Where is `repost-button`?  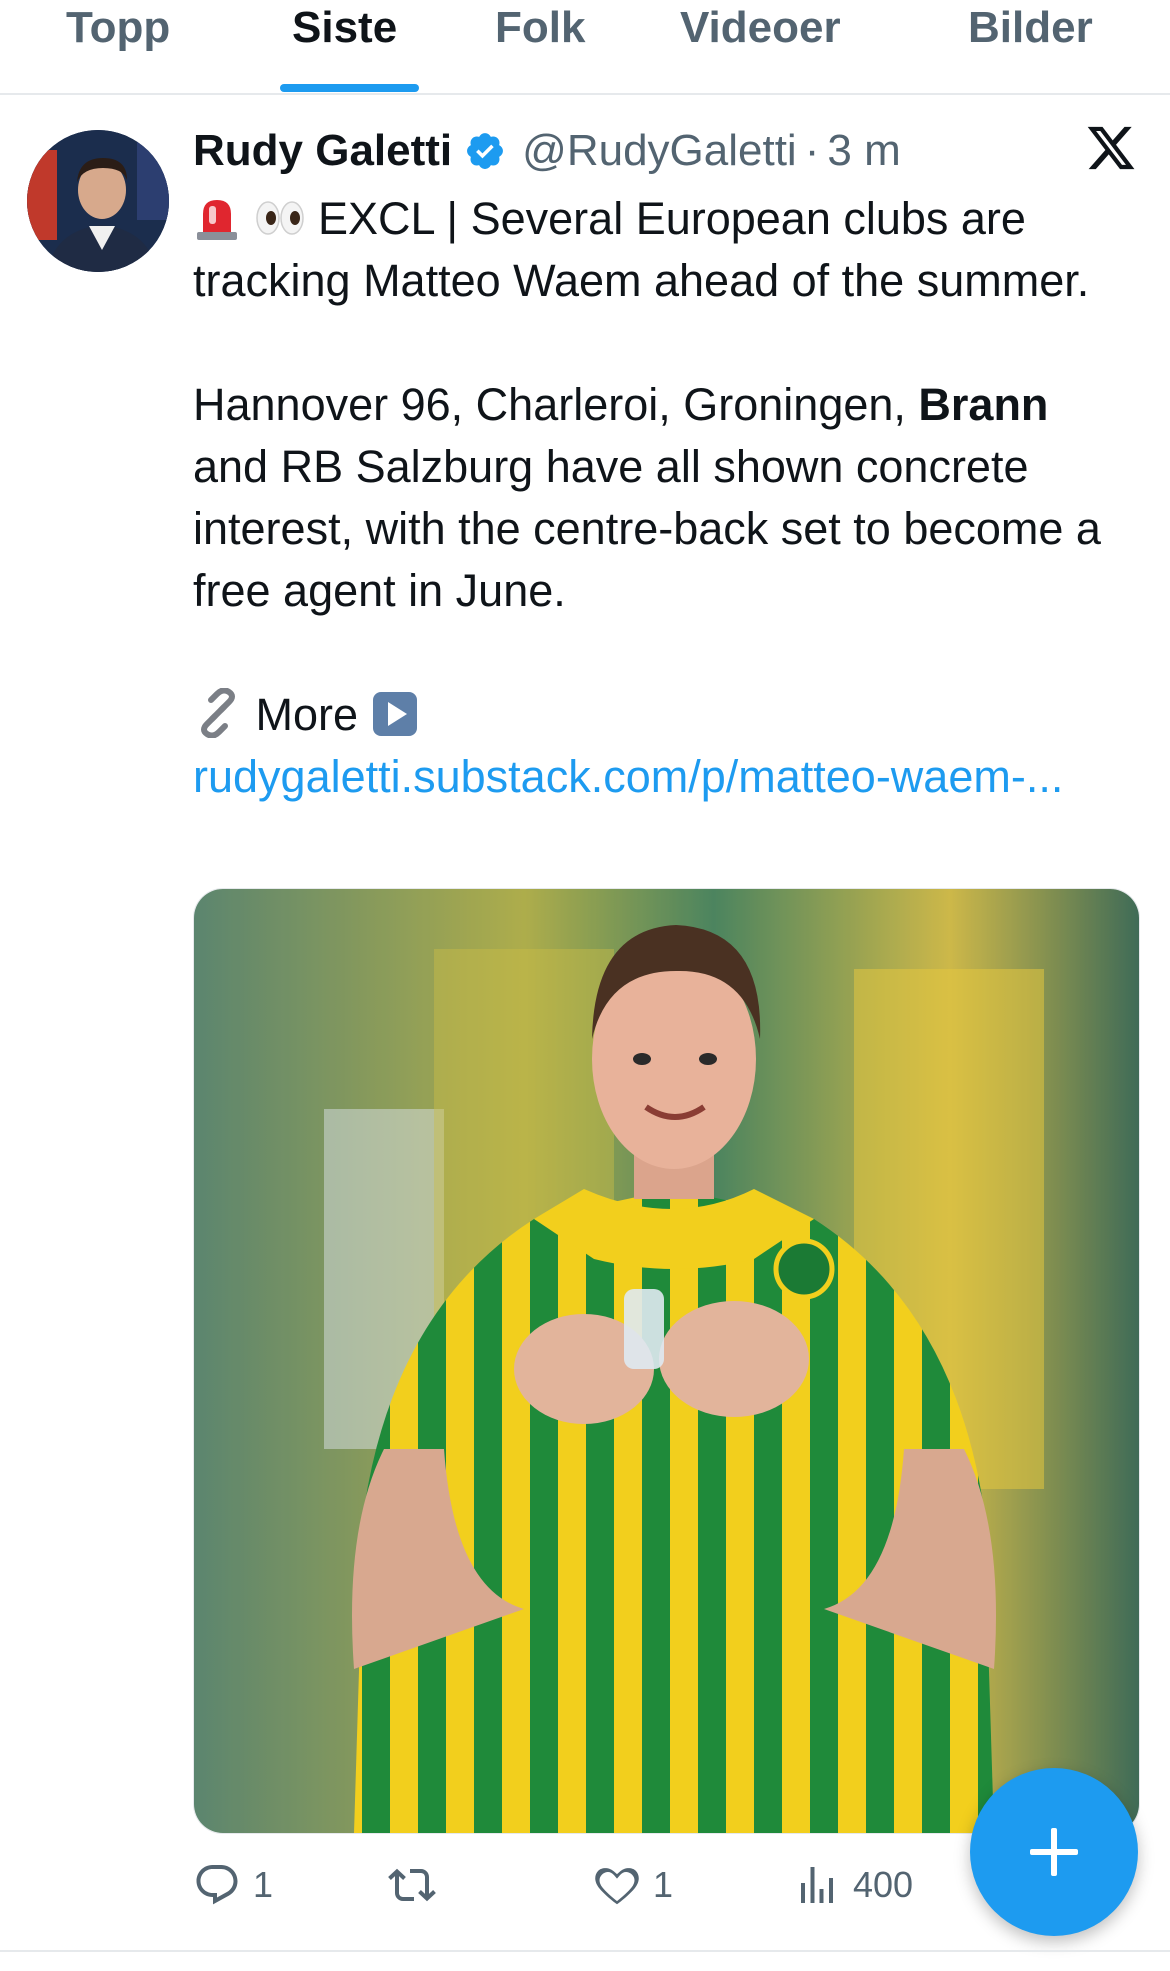
repost-button is located at coordinates (418, 1885).